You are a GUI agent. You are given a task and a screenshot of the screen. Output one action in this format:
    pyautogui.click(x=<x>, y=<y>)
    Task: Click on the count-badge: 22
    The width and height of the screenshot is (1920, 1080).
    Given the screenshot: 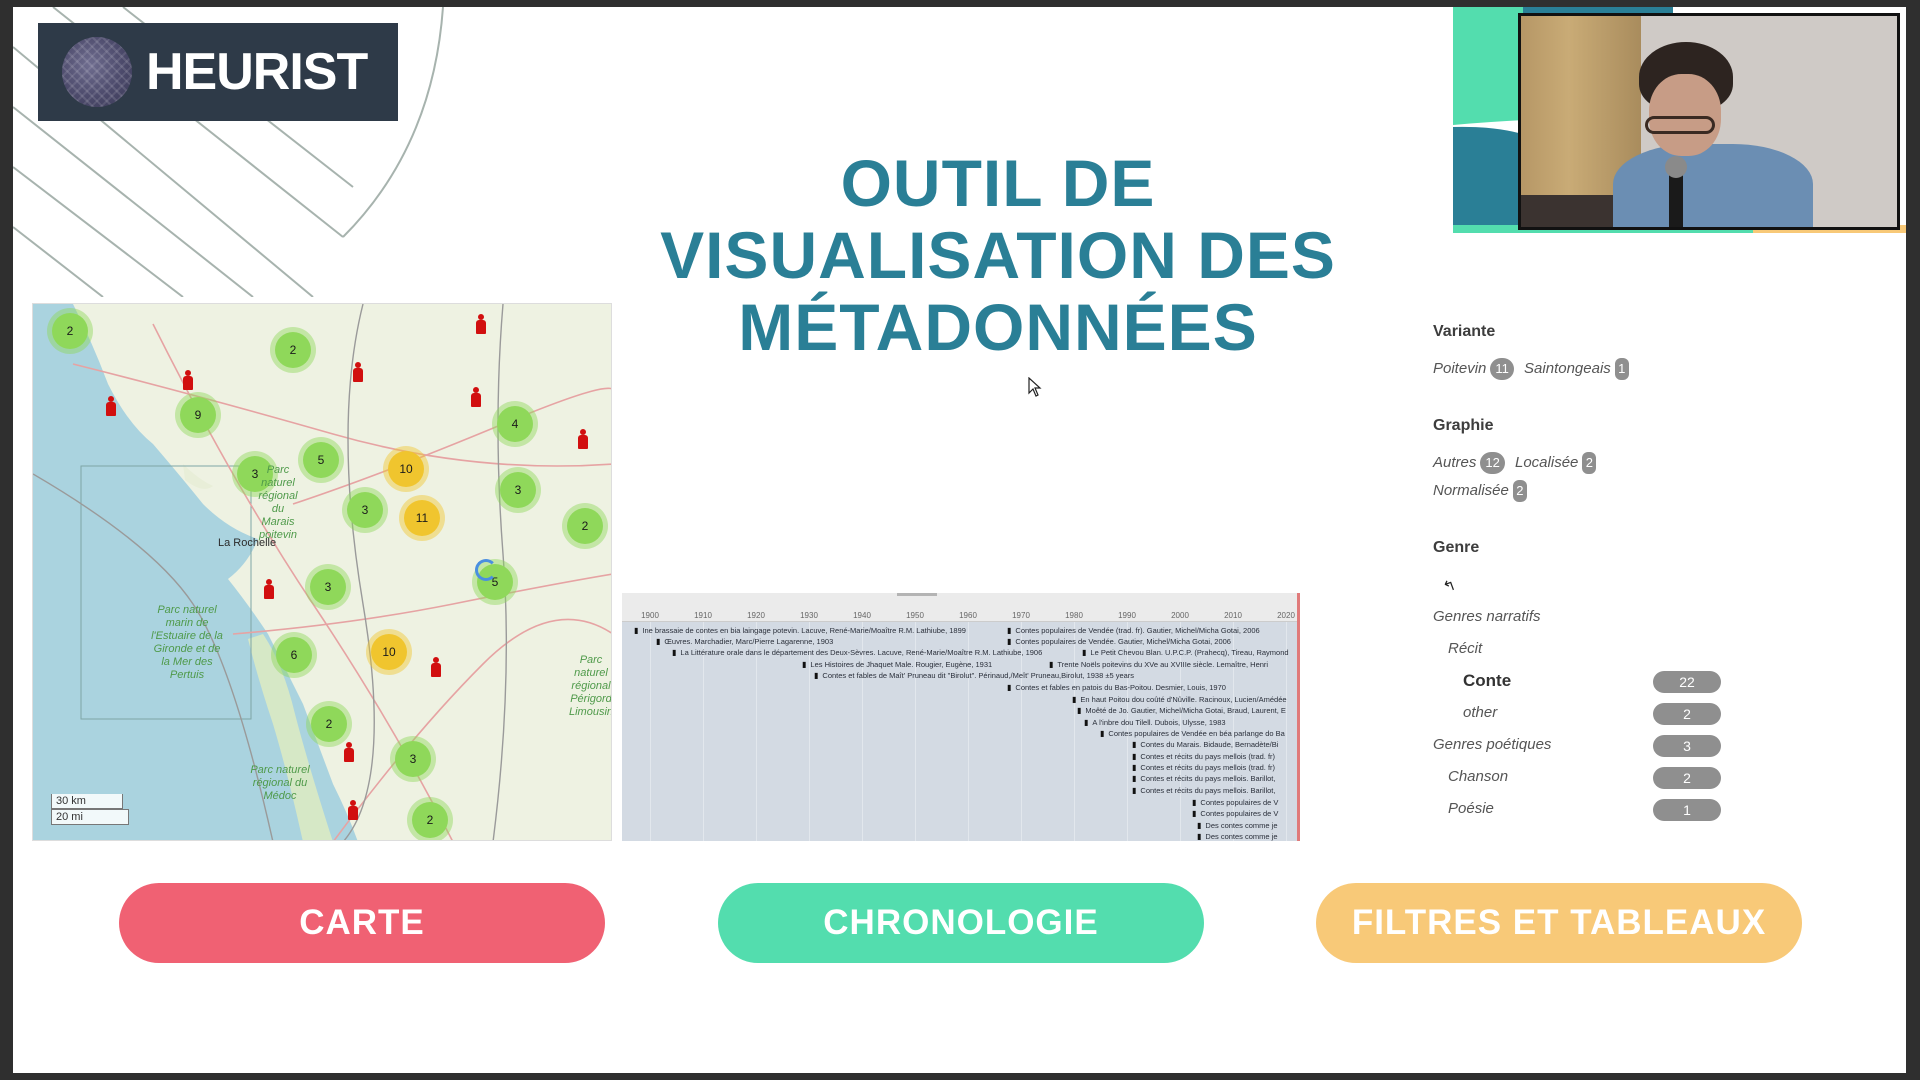 What is the action you would take?
    pyautogui.click(x=1687, y=682)
    